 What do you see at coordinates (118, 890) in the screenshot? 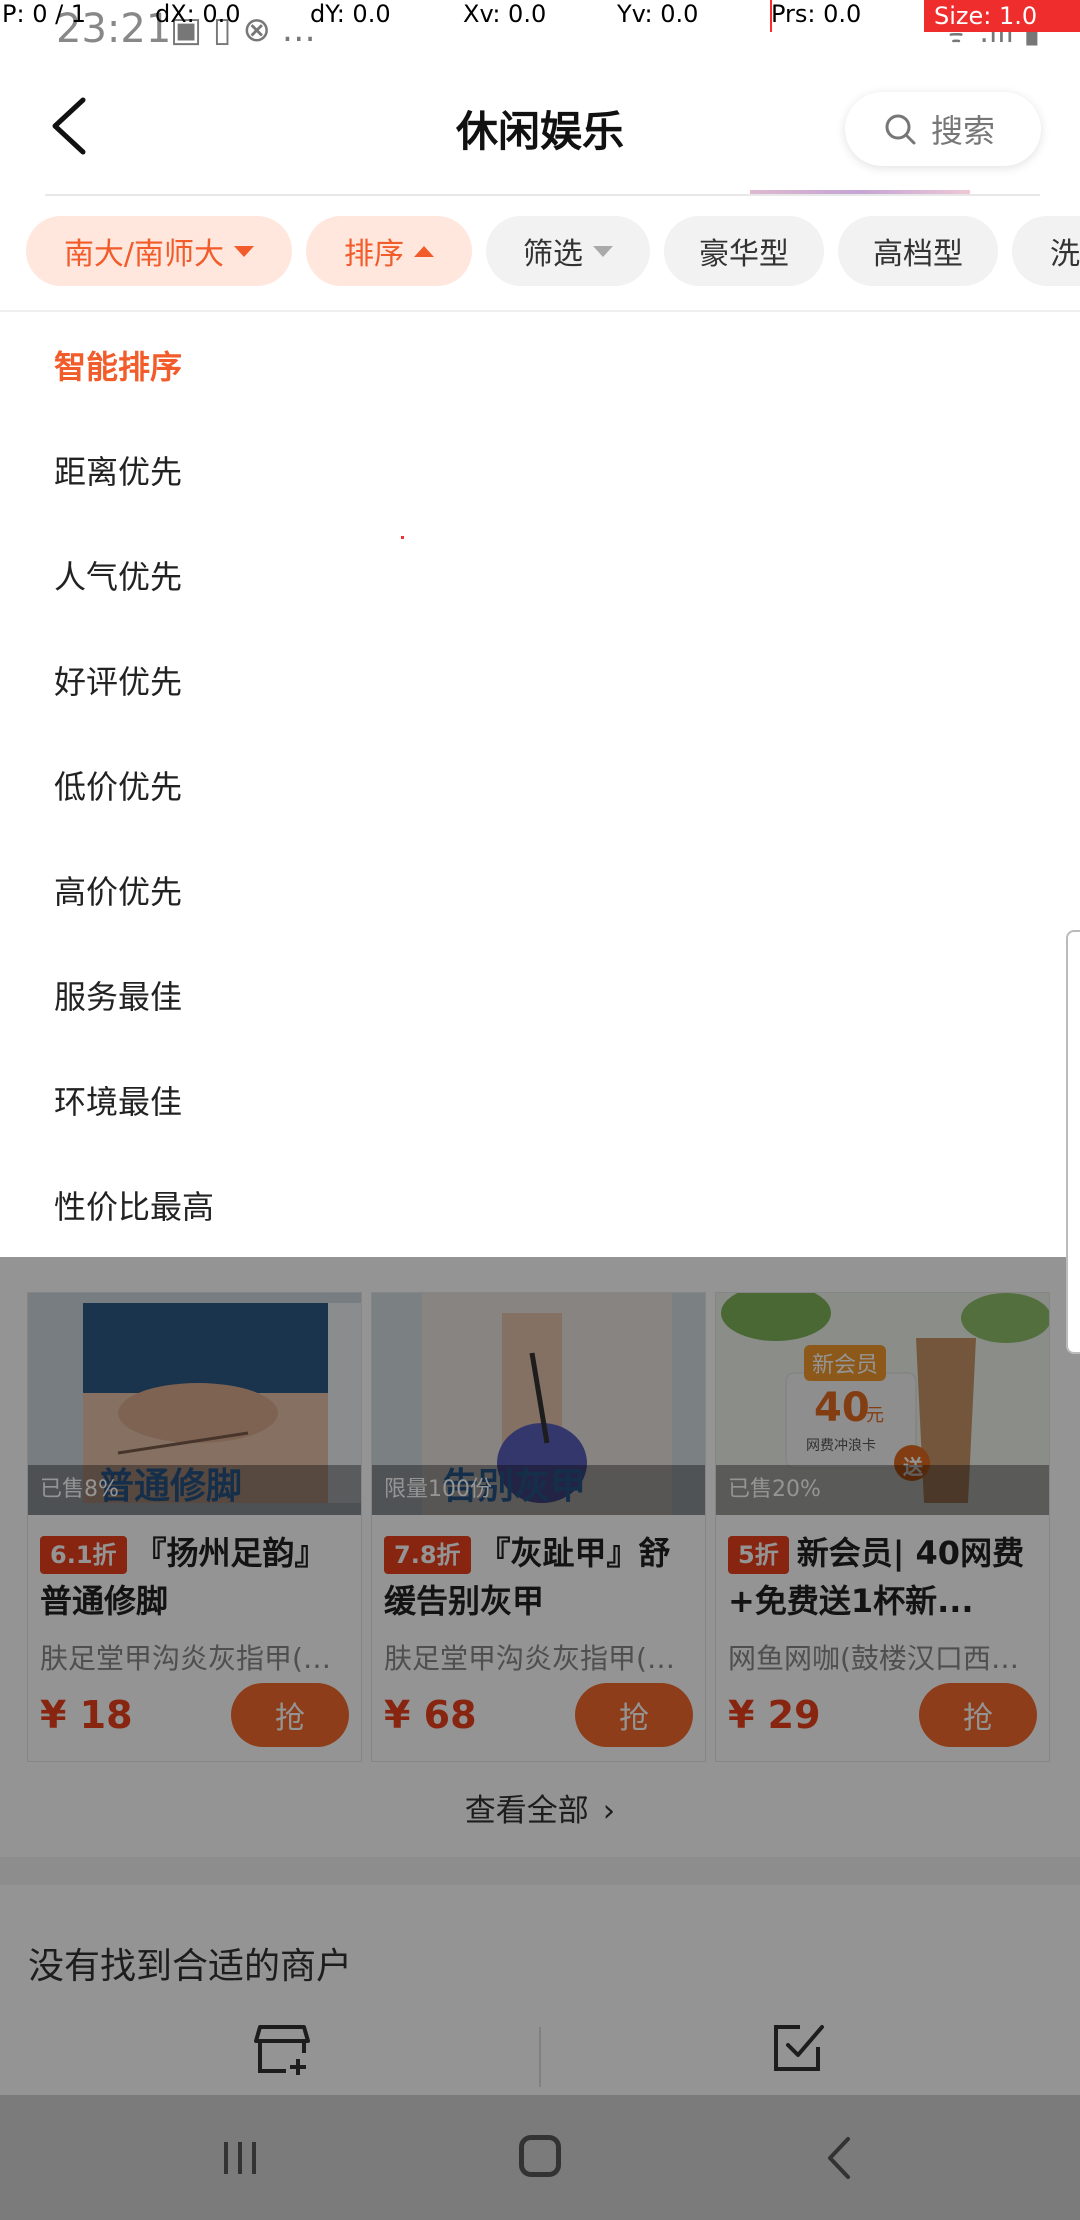
I see `sort-option-high-price: 高价优先` at bounding box center [118, 890].